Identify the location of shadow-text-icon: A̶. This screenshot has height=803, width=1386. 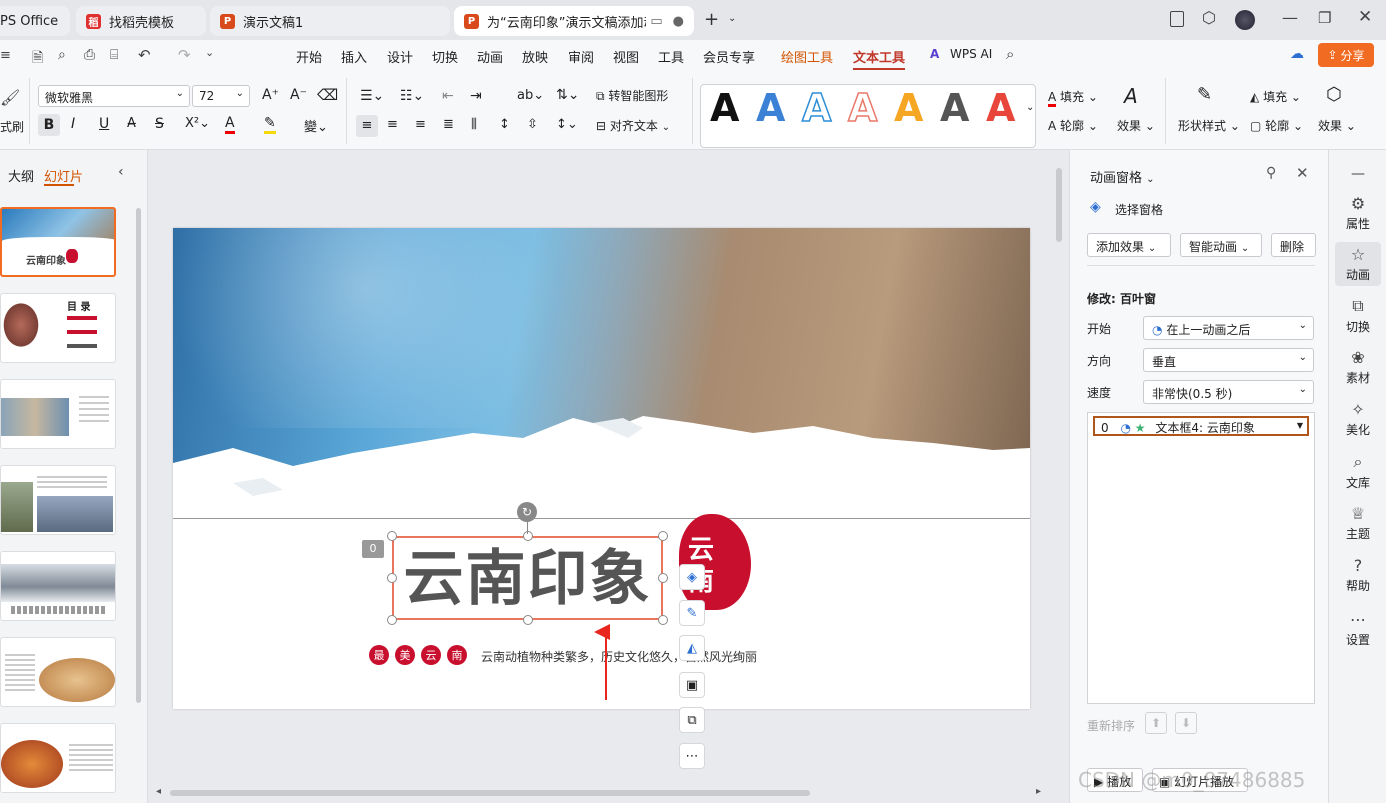
(131, 123).